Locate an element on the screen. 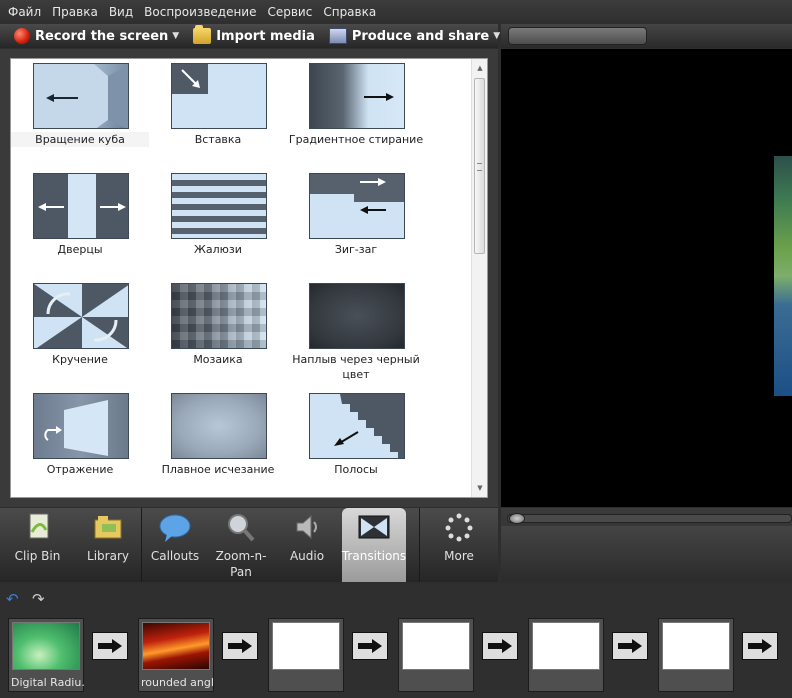  transition-item-stripes: Полосы is located at coordinates (356, 443).